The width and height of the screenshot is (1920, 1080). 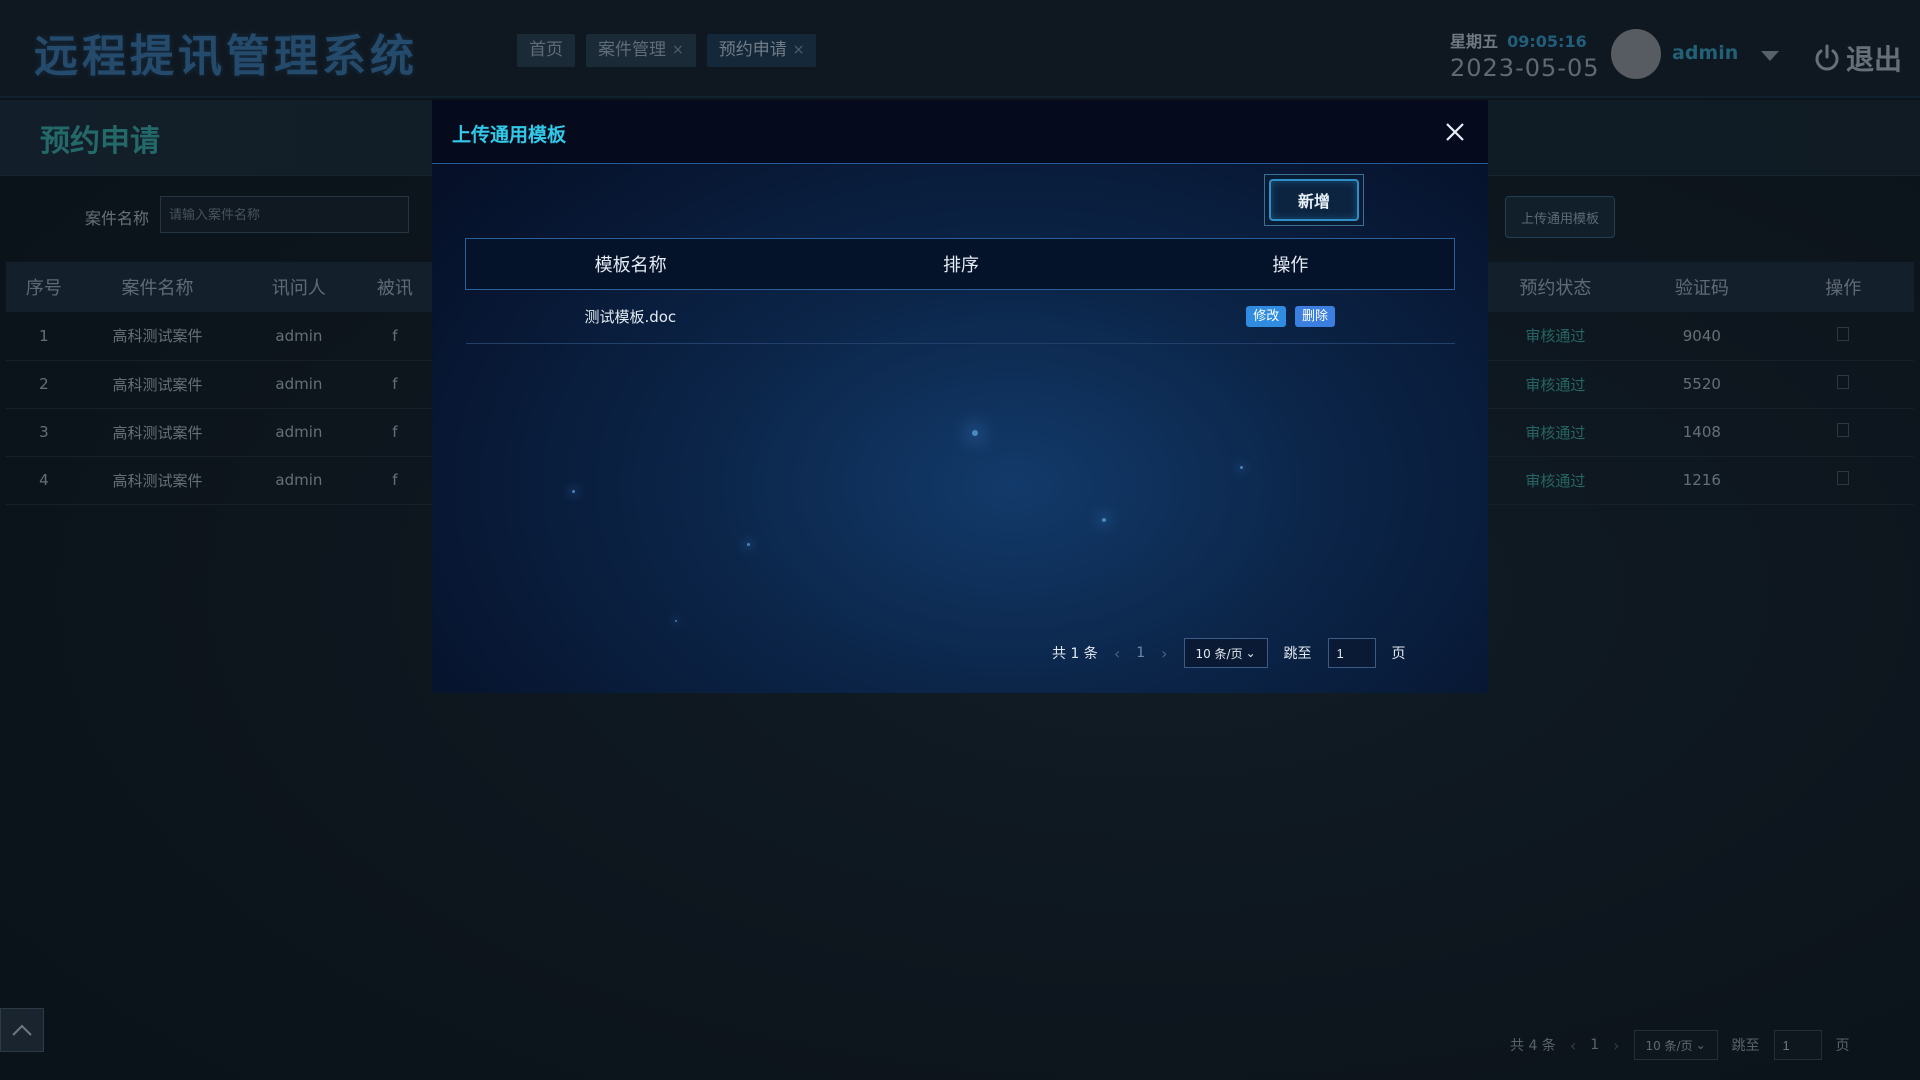 I want to click on template-name: 测试模板.doc, so click(x=630, y=316).